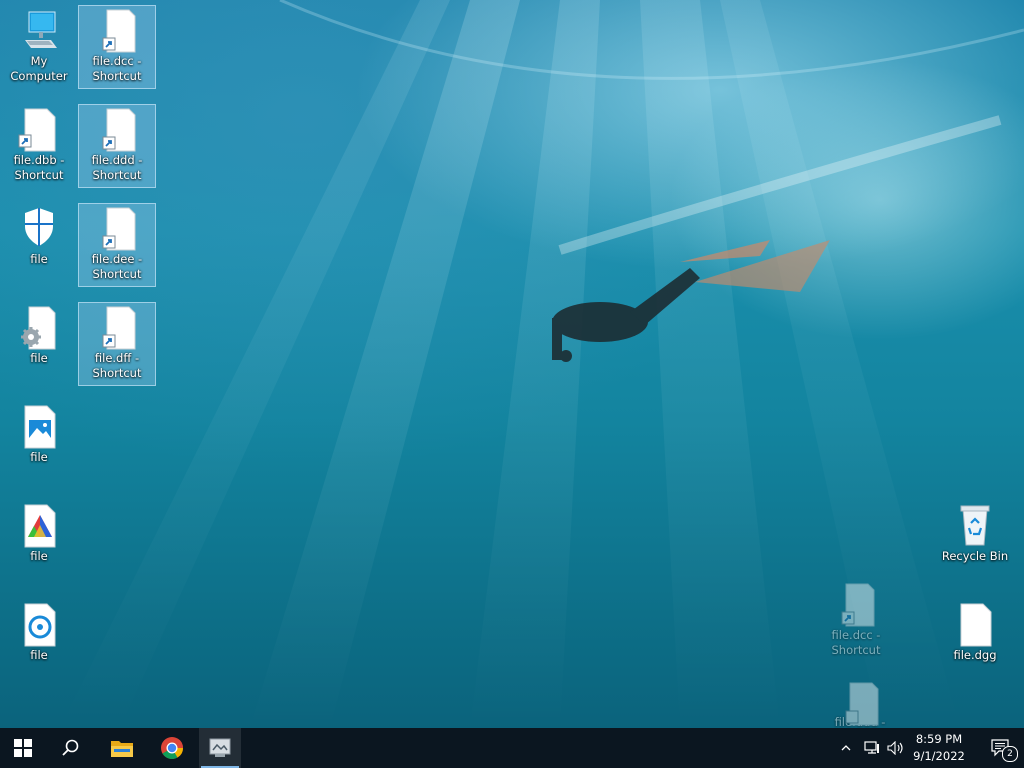 The width and height of the screenshot is (1024, 768). What do you see at coordinates (1010, 754) in the screenshot?
I see `notification-count-badge: 2` at bounding box center [1010, 754].